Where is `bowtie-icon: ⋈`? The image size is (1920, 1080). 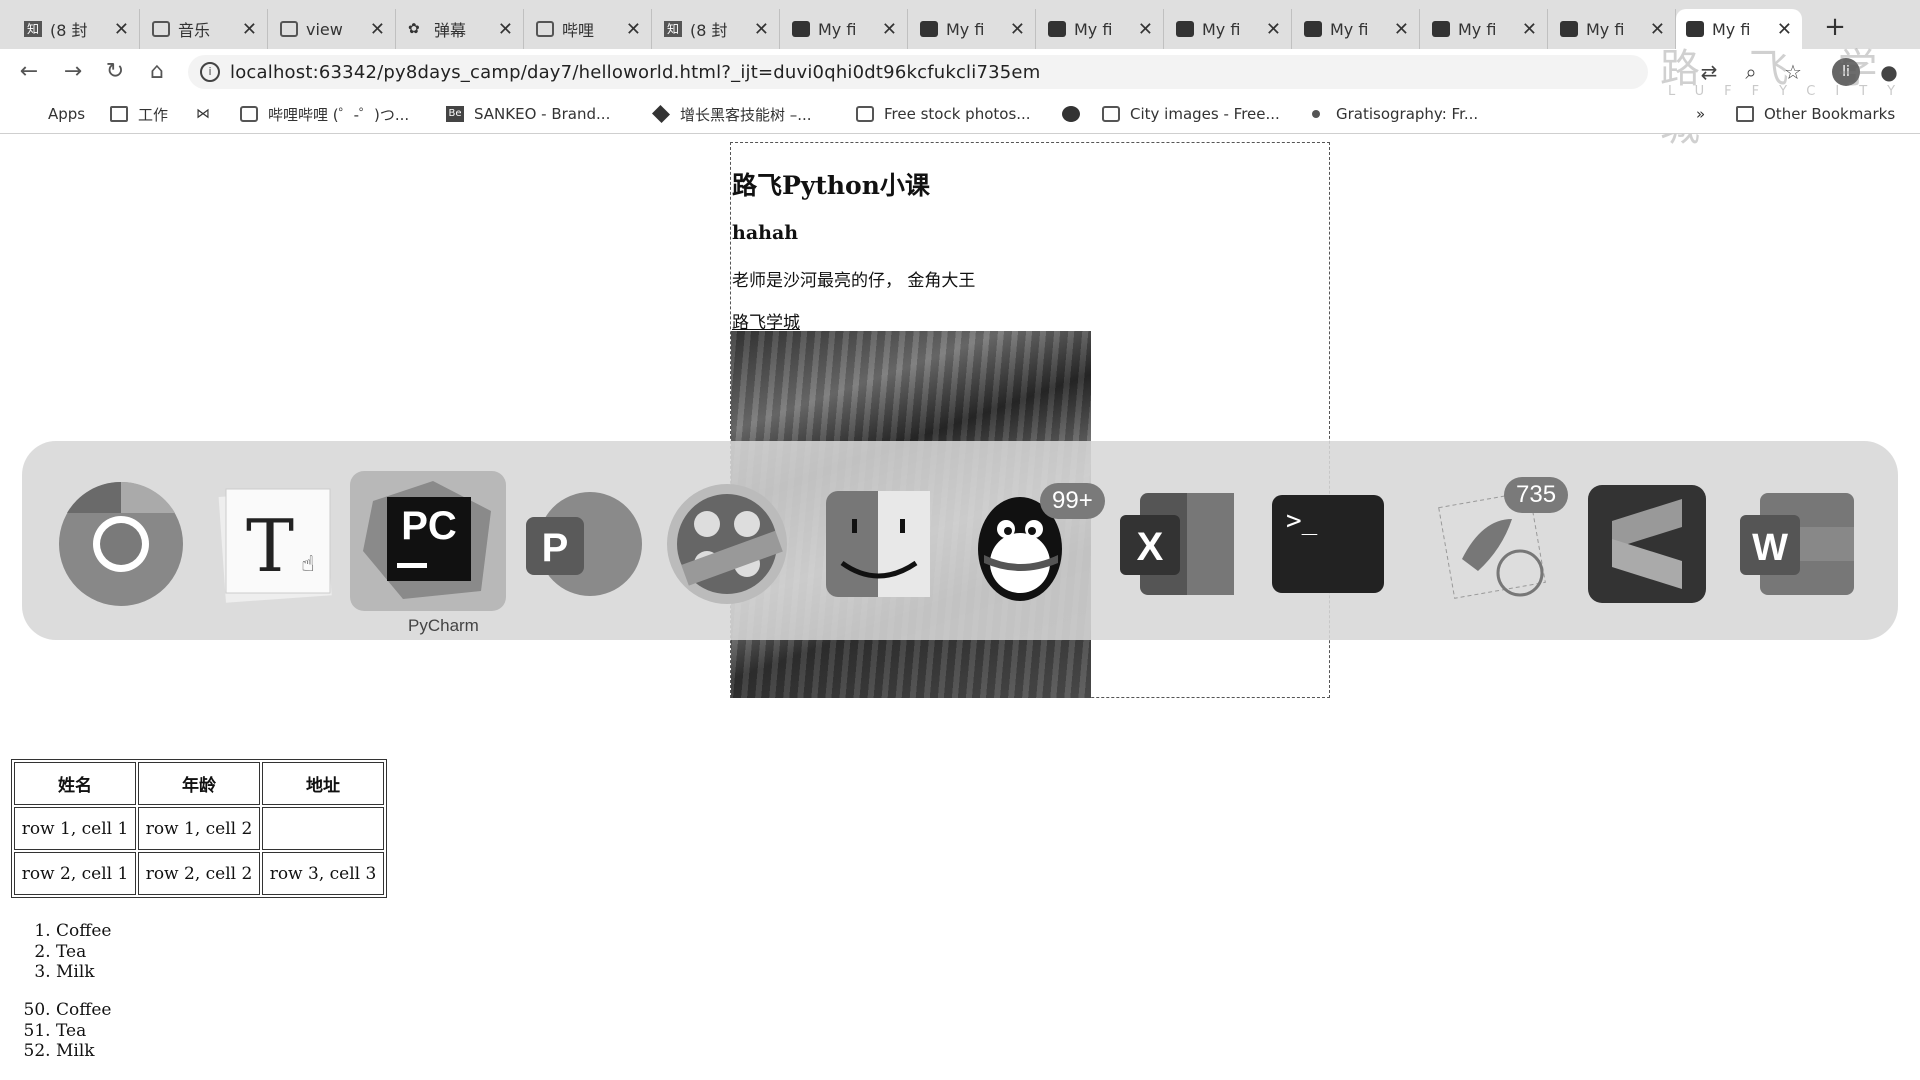
bowtie-icon: ⋈ is located at coordinates (203, 114).